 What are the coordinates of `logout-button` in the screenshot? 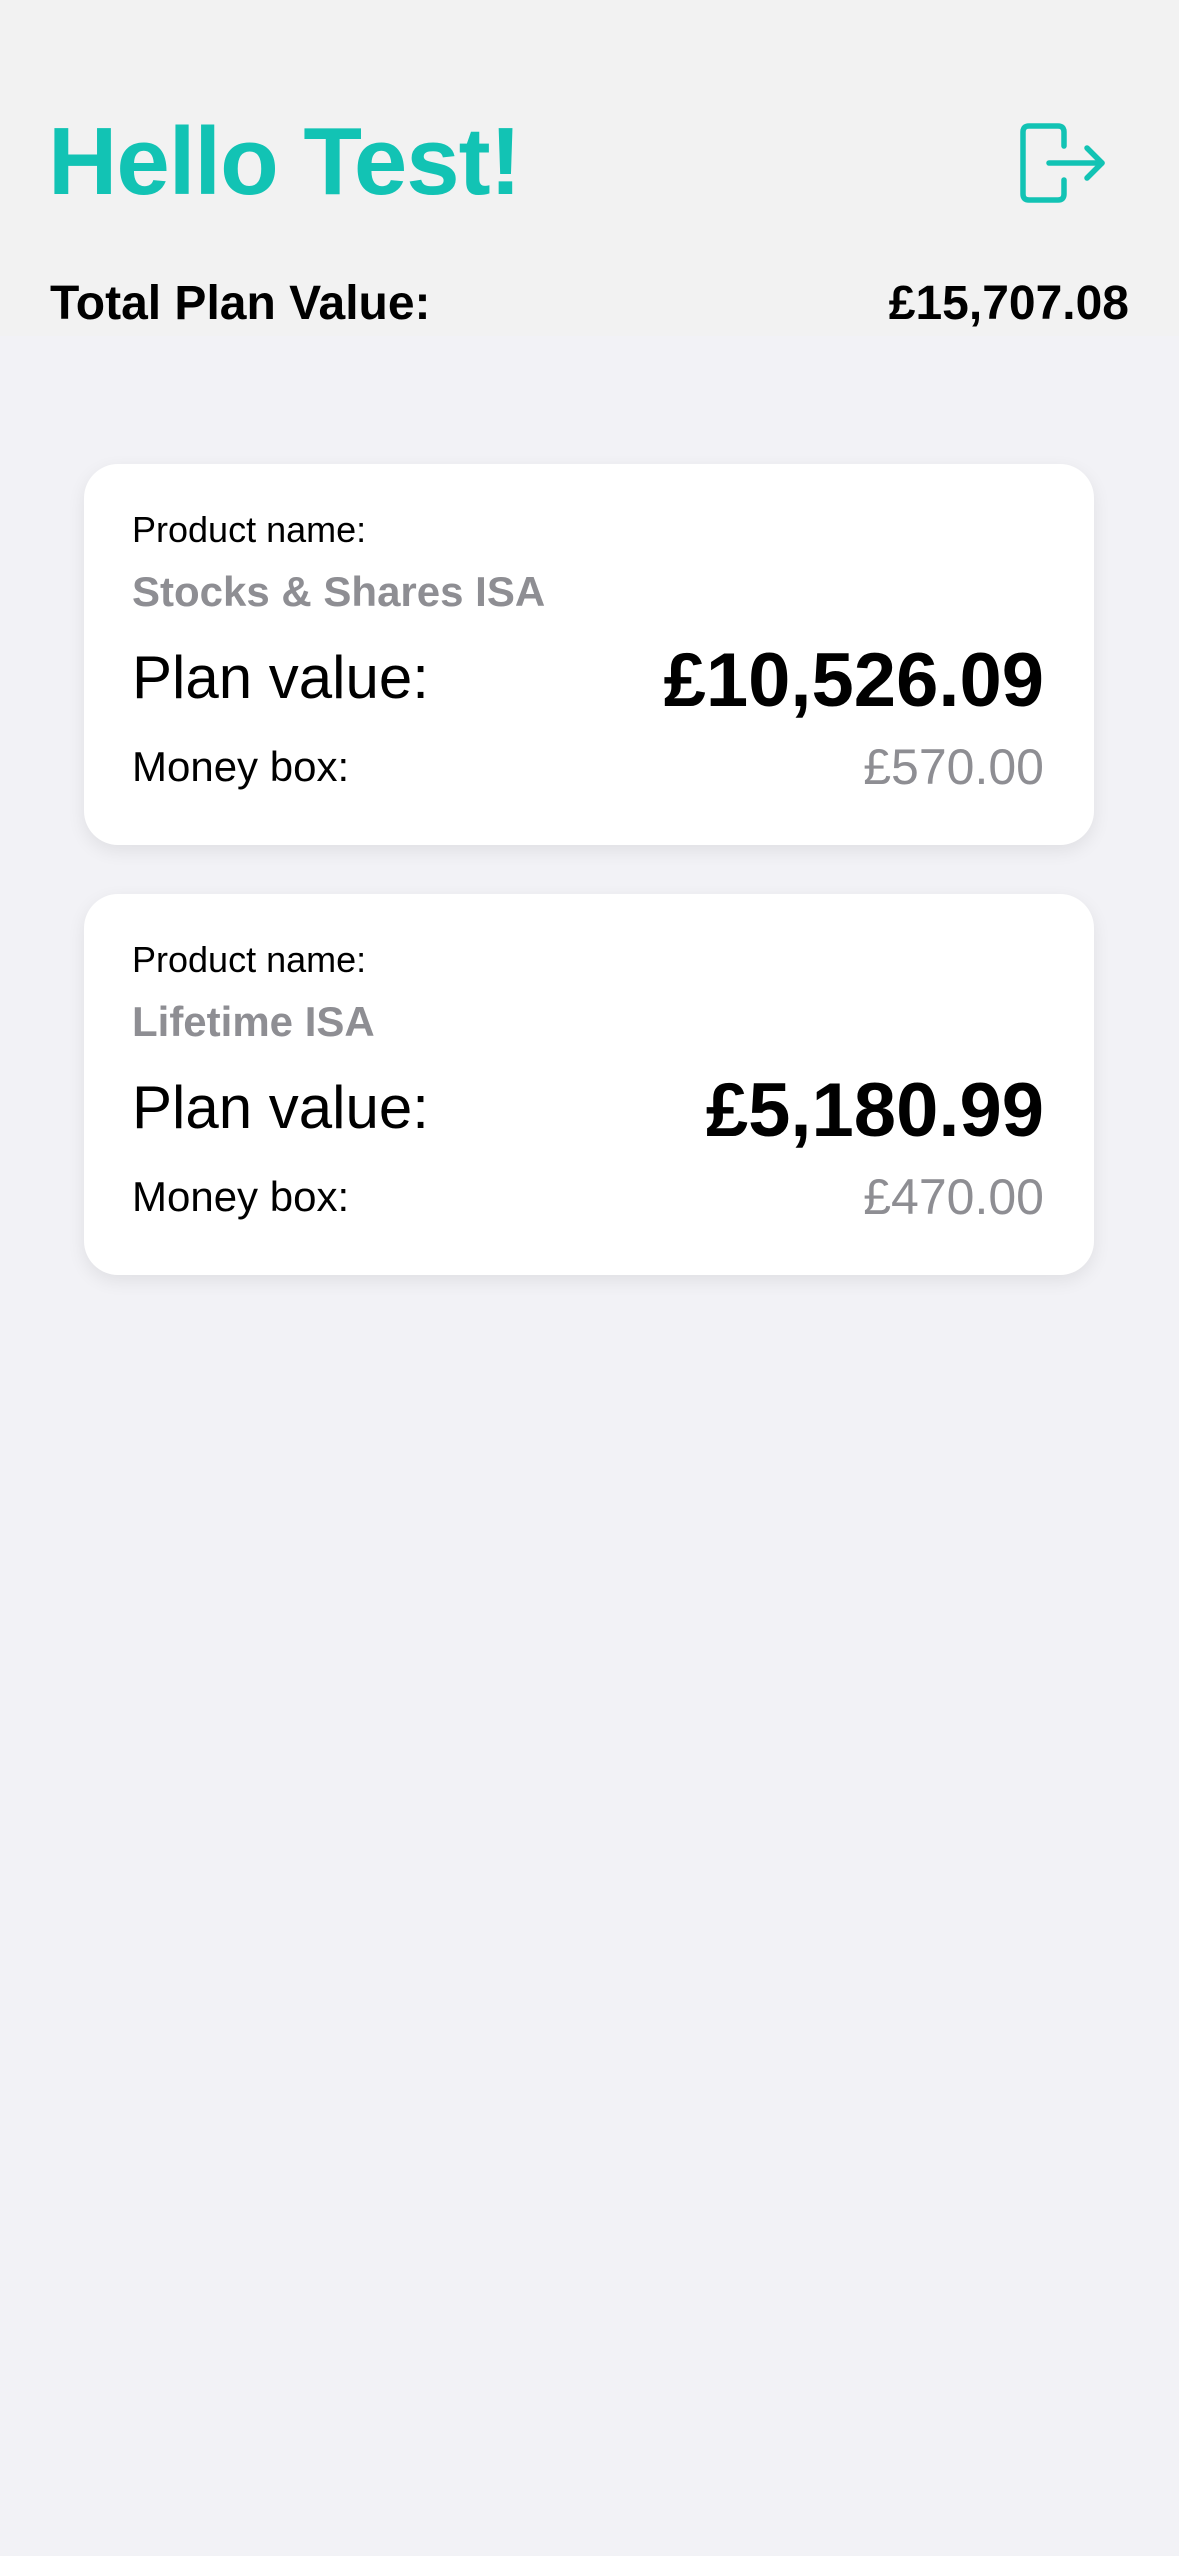 It's located at (1064, 163).